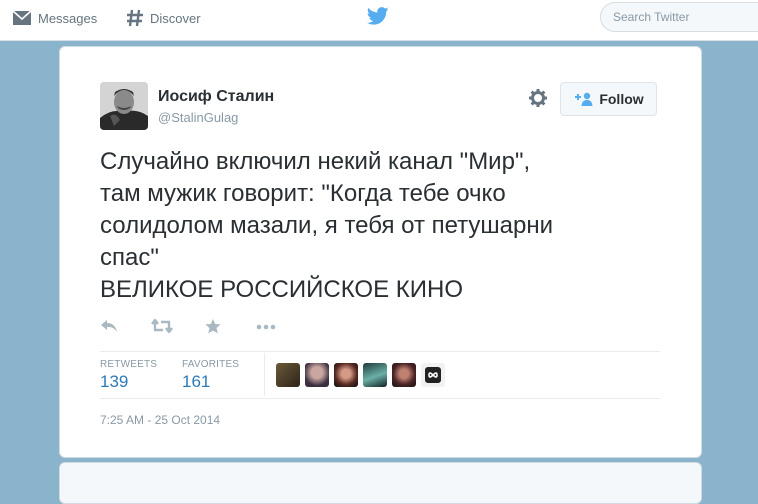 The image size is (758, 504). Describe the element at coordinates (621, 99) in the screenshot. I see `follow-button-label: Follow` at that location.